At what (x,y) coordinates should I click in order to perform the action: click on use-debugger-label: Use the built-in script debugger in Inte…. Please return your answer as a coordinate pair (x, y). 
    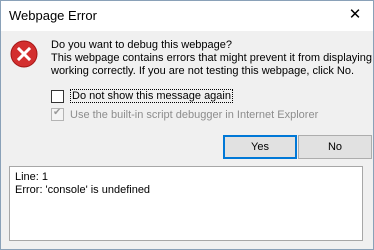
    Looking at the image, I should click on (194, 114).